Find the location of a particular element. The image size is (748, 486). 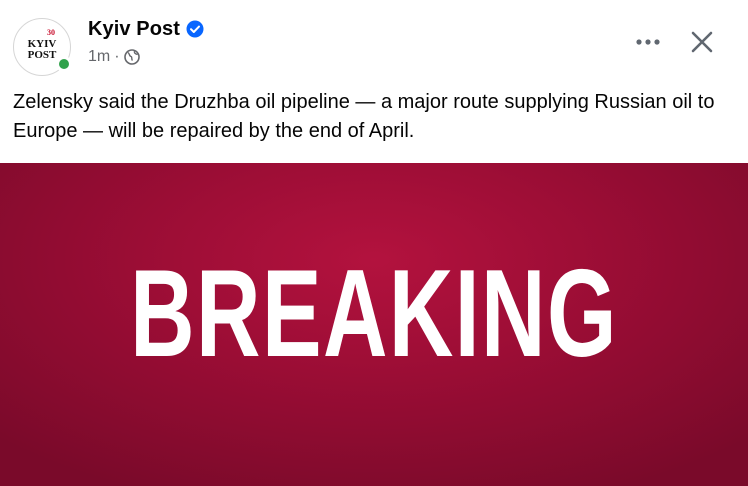

post-timestamp: 1m is located at coordinates (99, 57).